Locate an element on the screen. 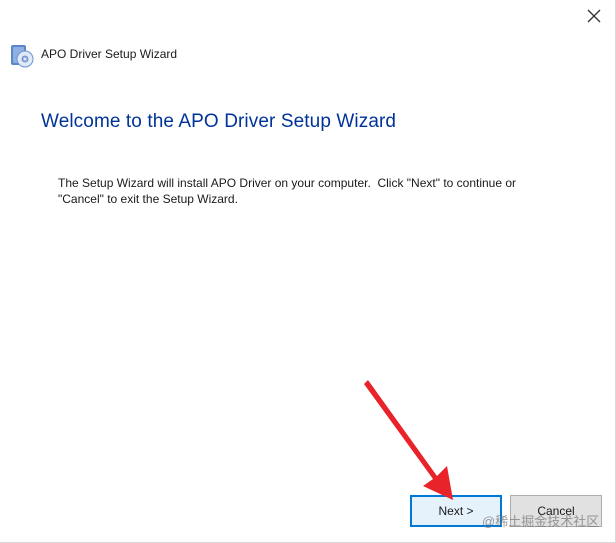 The height and width of the screenshot is (543, 616). cancel-button: Cancel is located at coordinates (556, 511).